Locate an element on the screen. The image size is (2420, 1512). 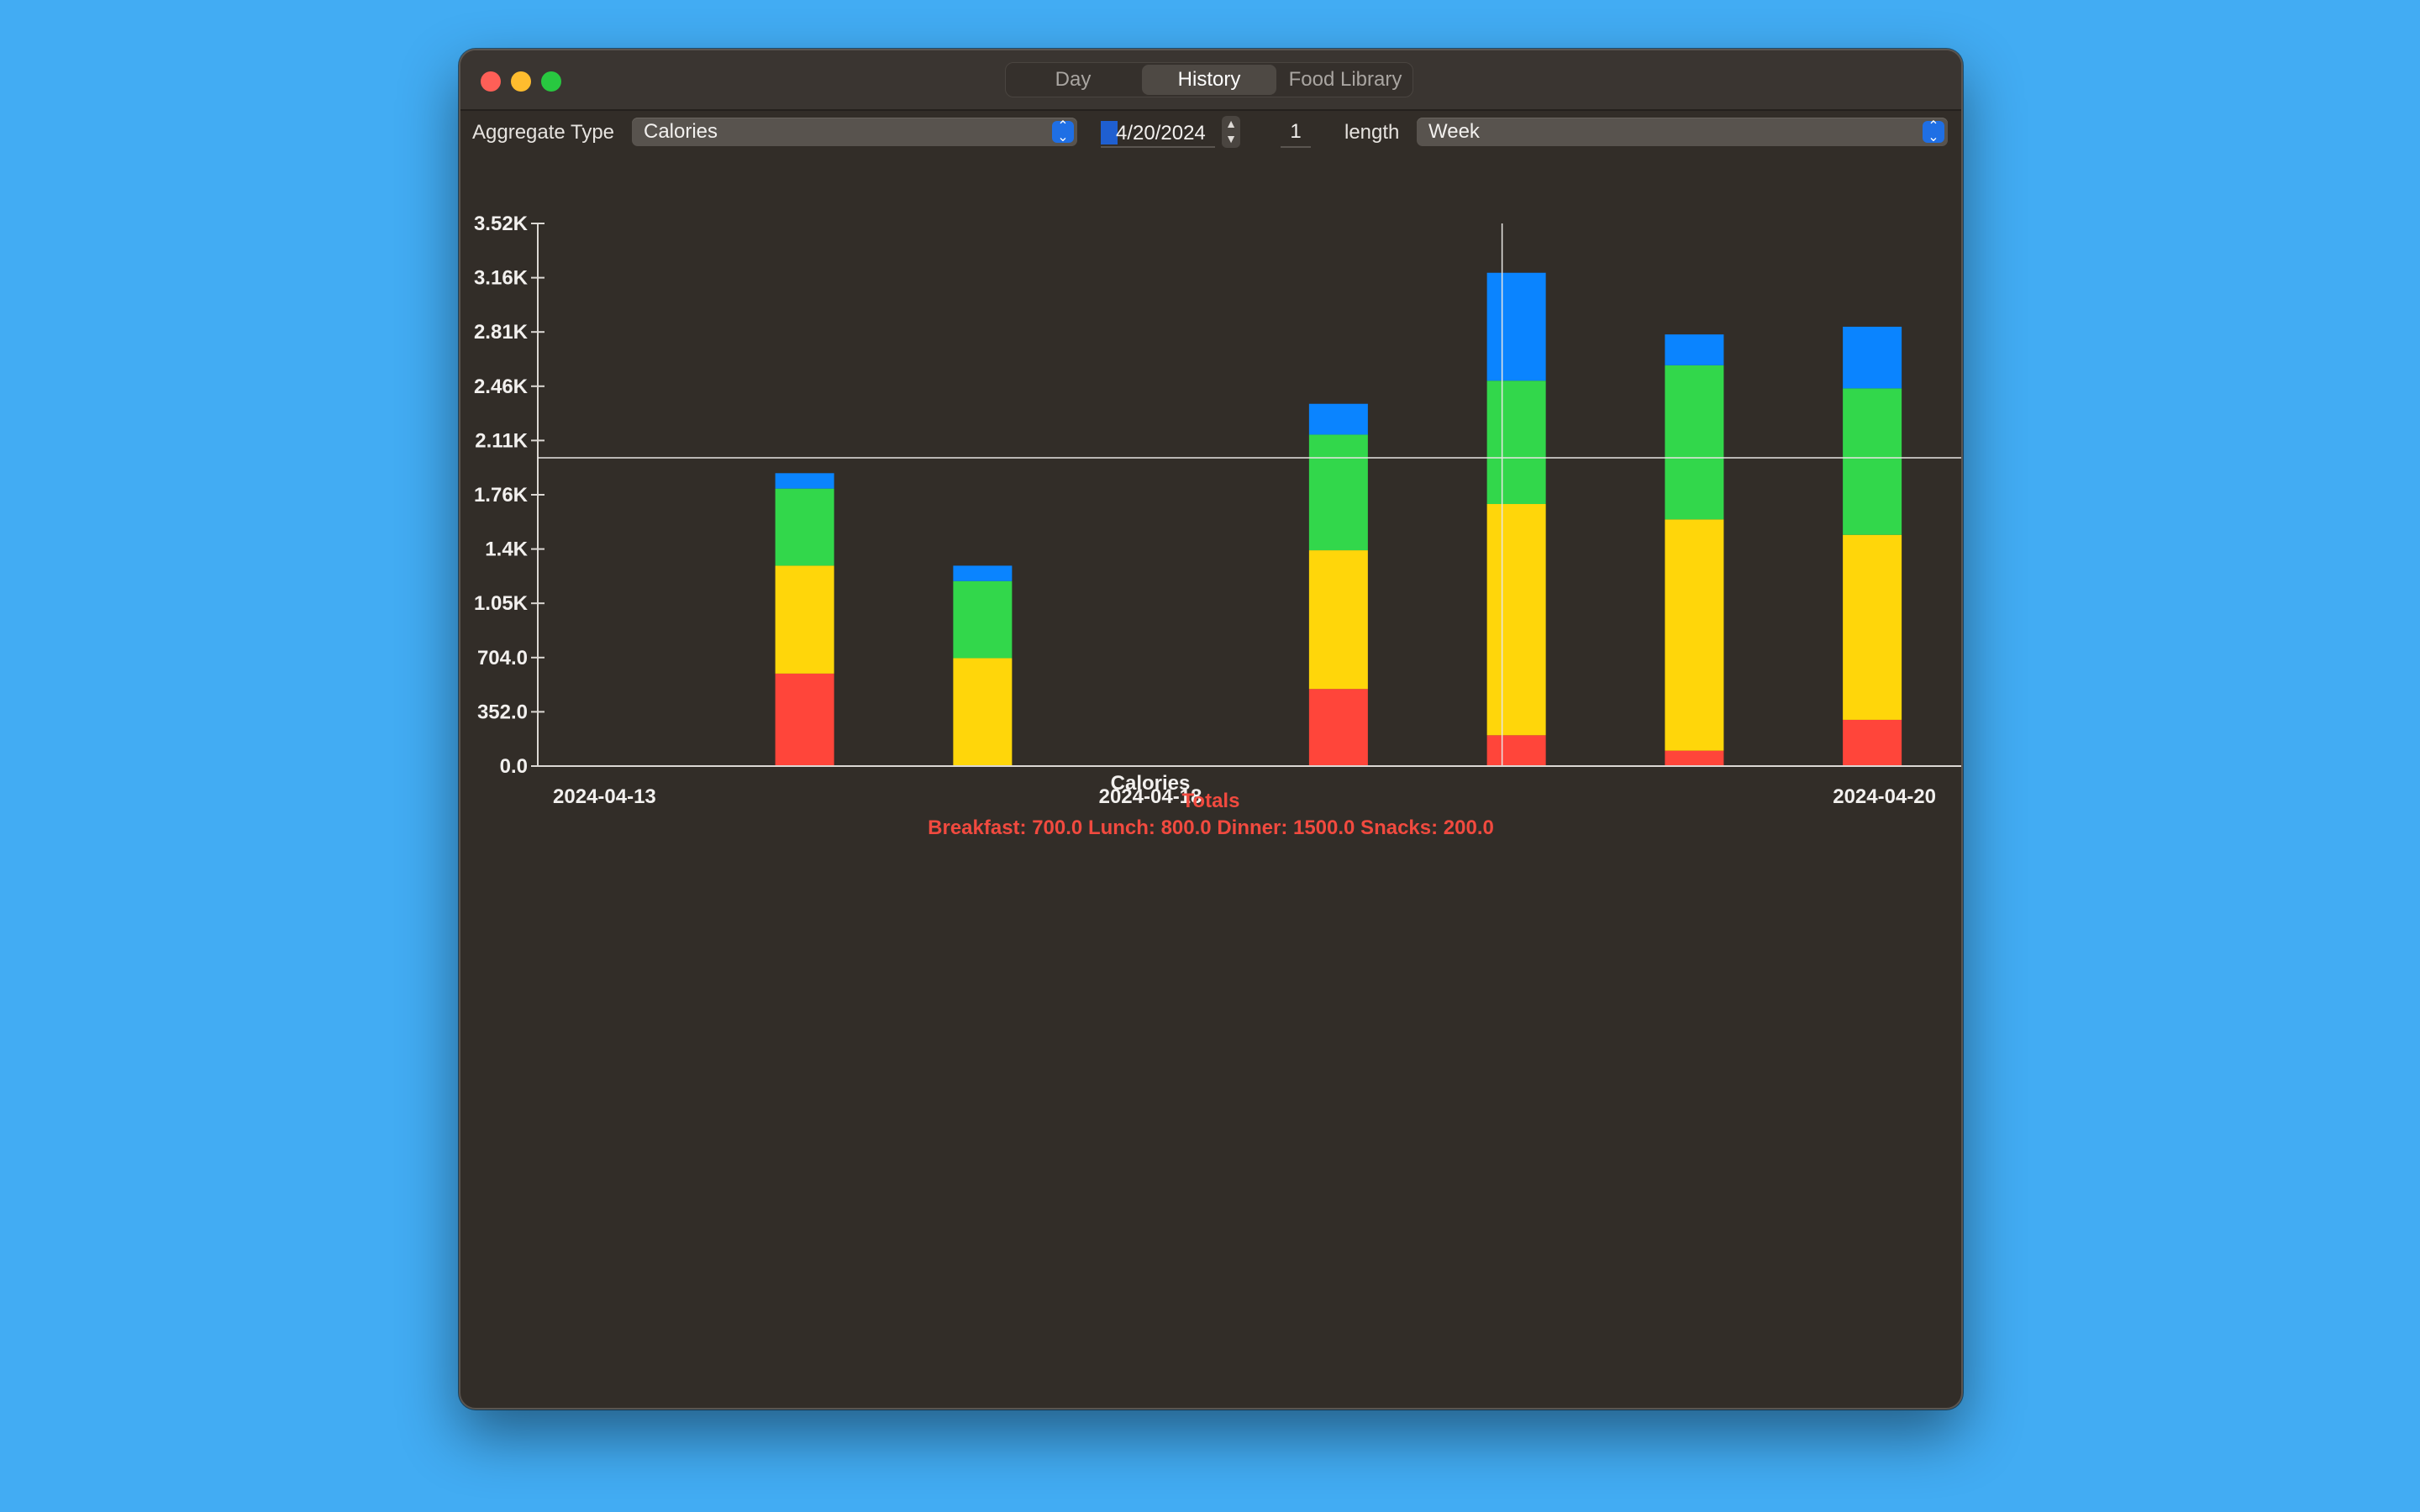
tab-history: History is located at coordinates (1209, 80).